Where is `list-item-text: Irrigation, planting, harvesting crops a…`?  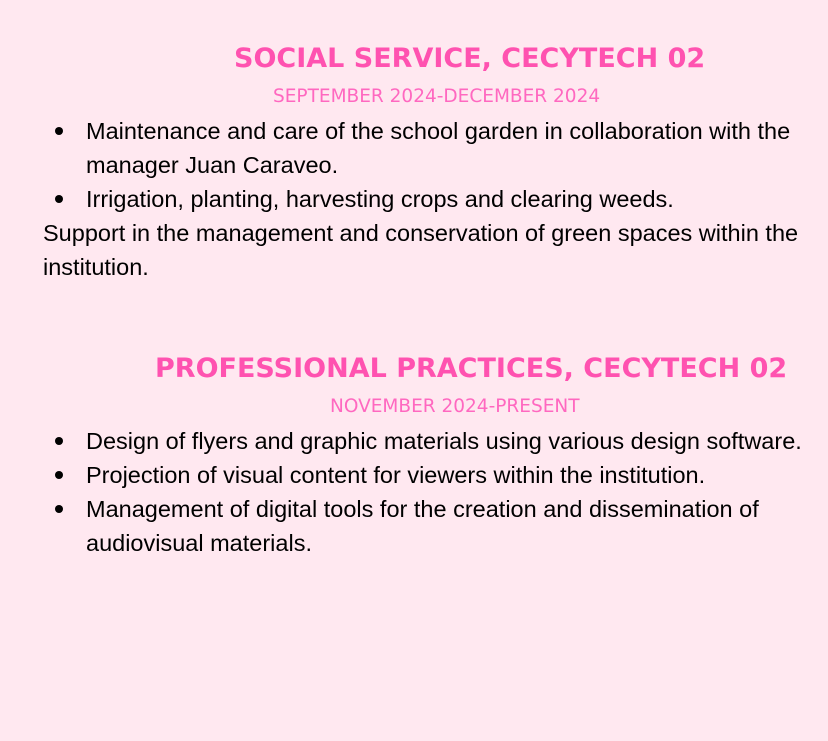
list-item-text: Irrigation, planting, harvesting crops a… is located at coordinates (380, 199).